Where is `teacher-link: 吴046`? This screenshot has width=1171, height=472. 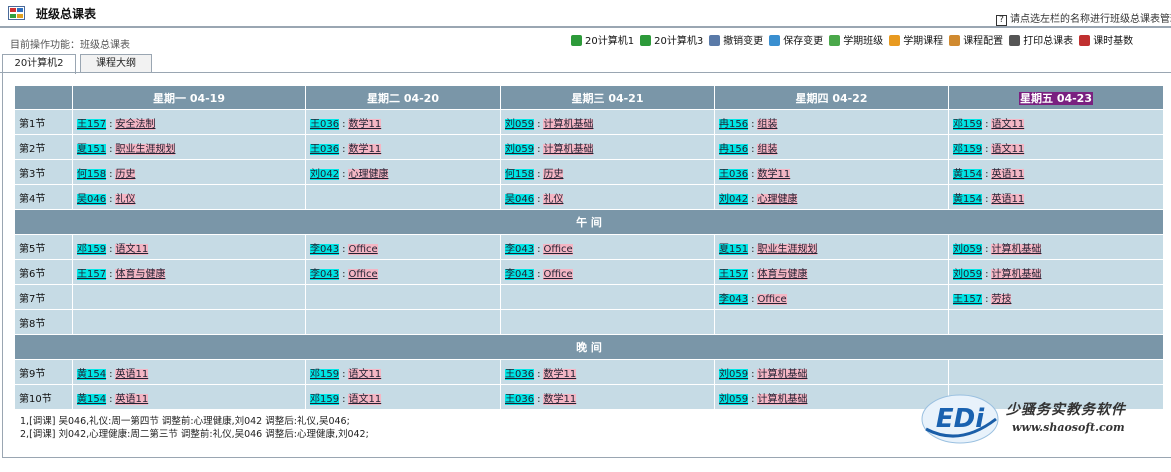 teacher-link: 吴046 is located at coordinates (520, 199).